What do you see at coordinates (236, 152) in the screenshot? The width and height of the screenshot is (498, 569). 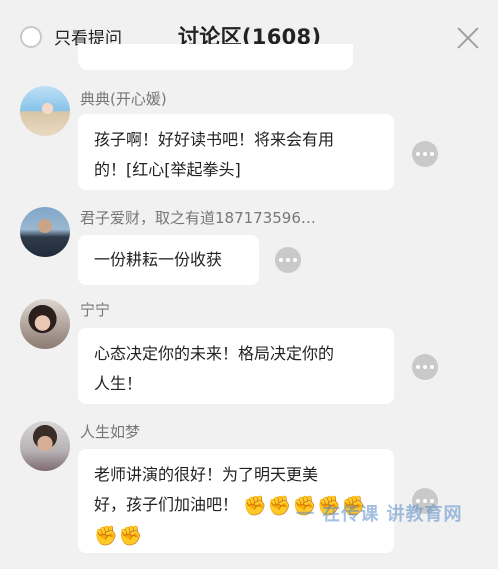 I see `comment-bubble: 孩子啊！好好读书吧！将来会有用 的！[红心[举起拳头]` at bounding box center [236, 152].